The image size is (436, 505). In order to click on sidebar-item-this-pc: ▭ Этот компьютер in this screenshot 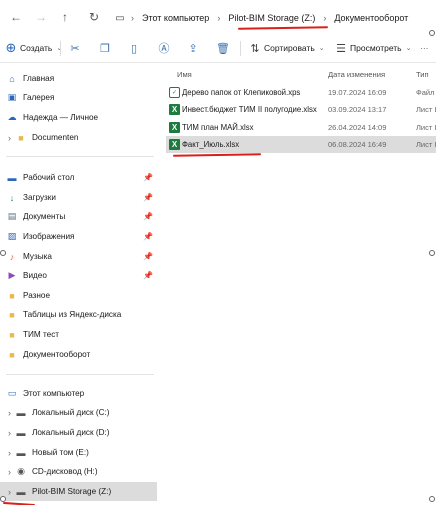, I will do `click(78, 393)`.